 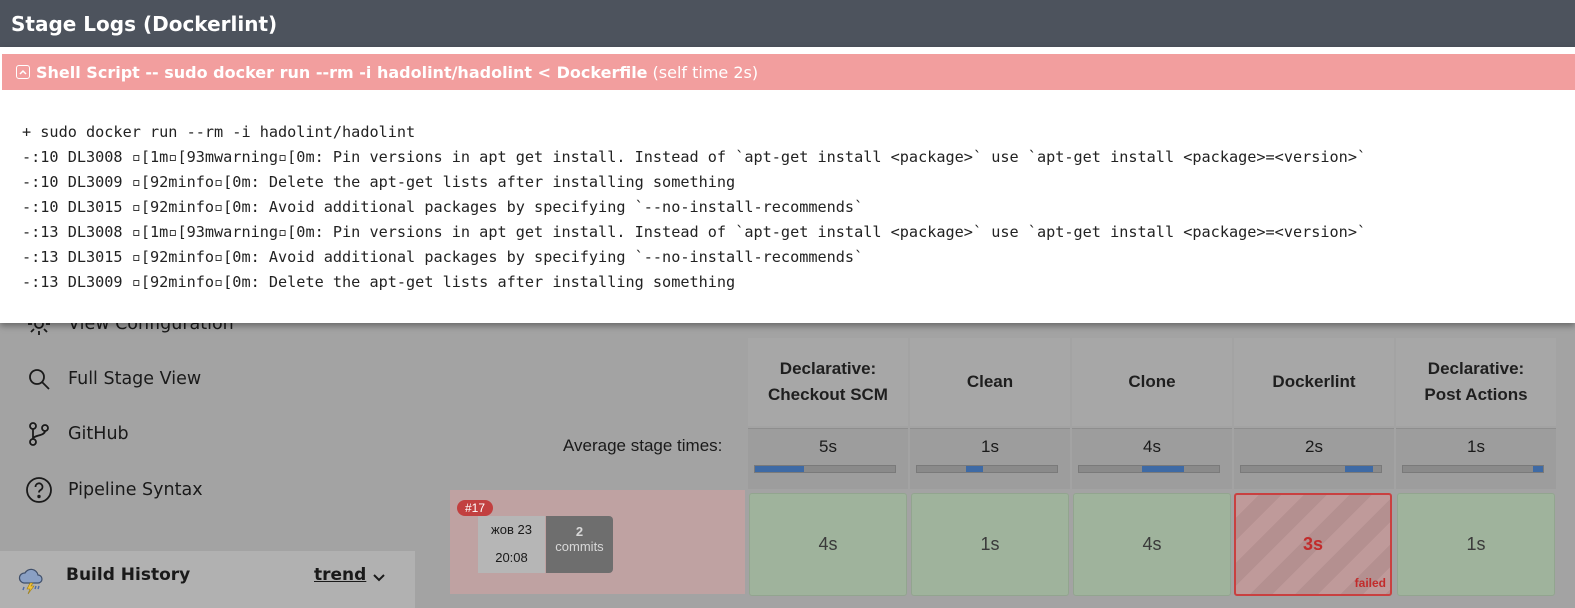 I want to click on modal-header: Stage Logs (Dockerlint), so click(x=787, y=23).